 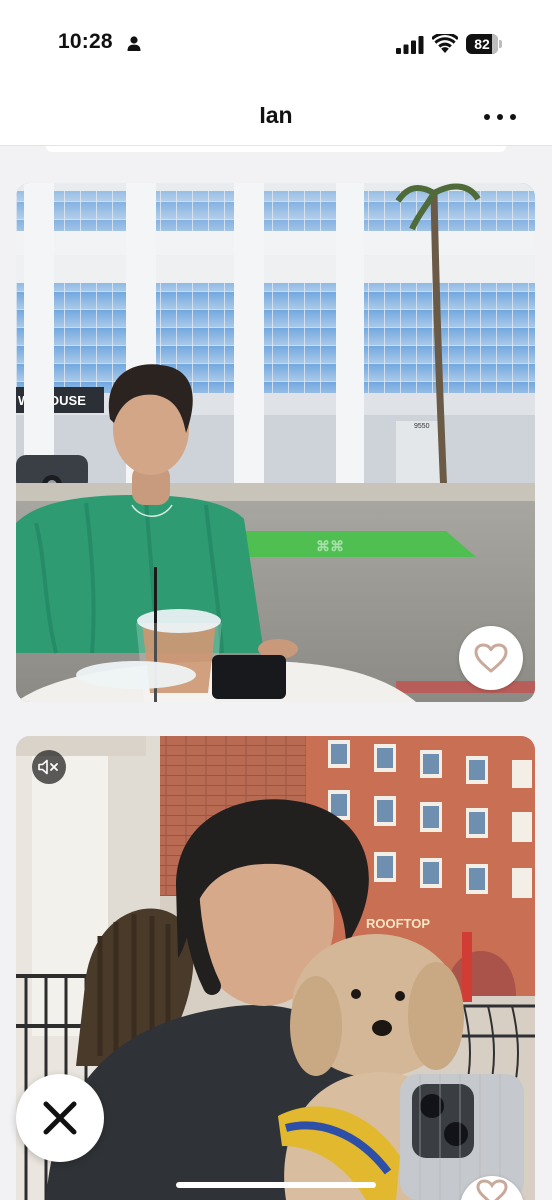 What do you see at coordinates (276, 1185) in the screenshot?
I see `home-indicator` at bounding box center [276, 1185].